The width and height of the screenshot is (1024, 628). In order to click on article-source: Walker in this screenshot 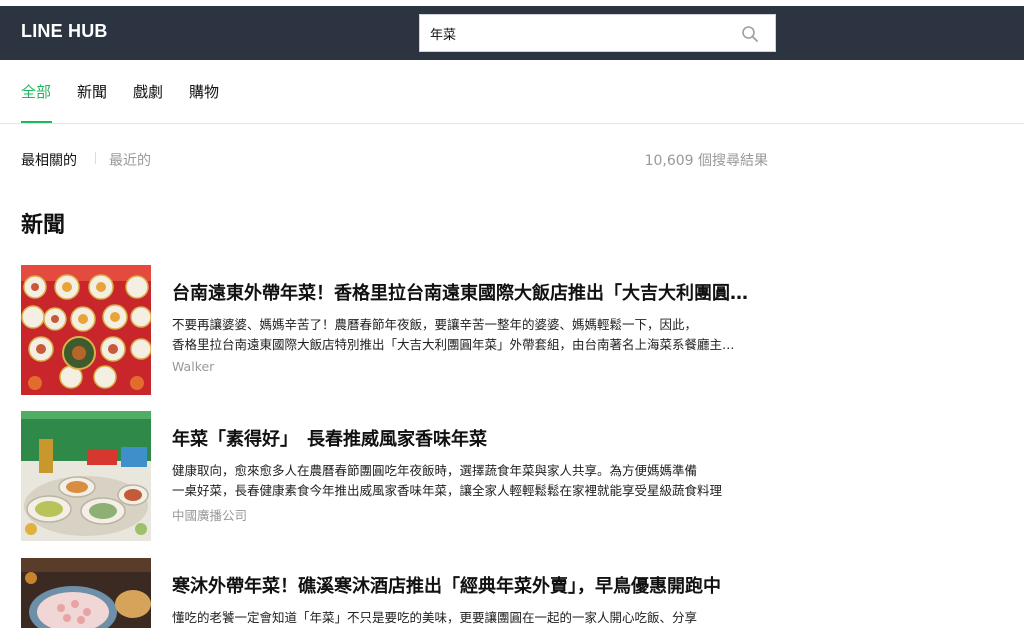, I will do `click(193, 366)`.